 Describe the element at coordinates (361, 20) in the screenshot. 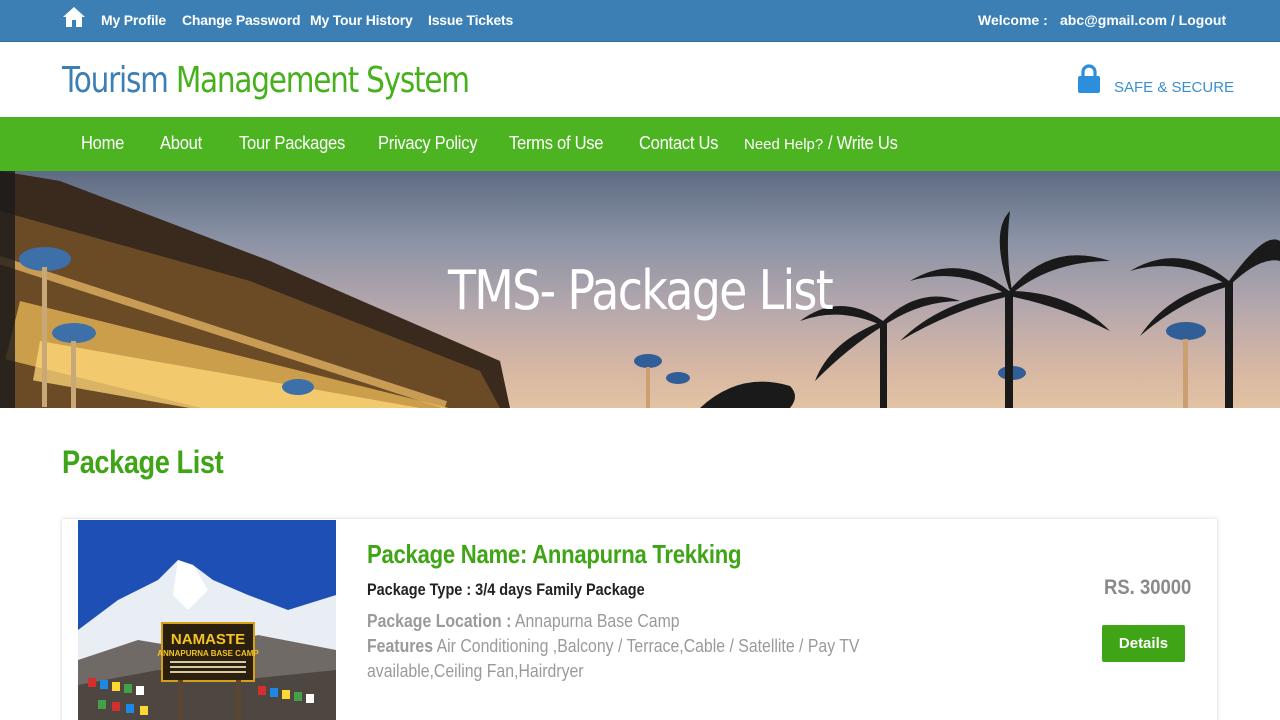

I see `my-tour-history-link: My Tour History` at that location.